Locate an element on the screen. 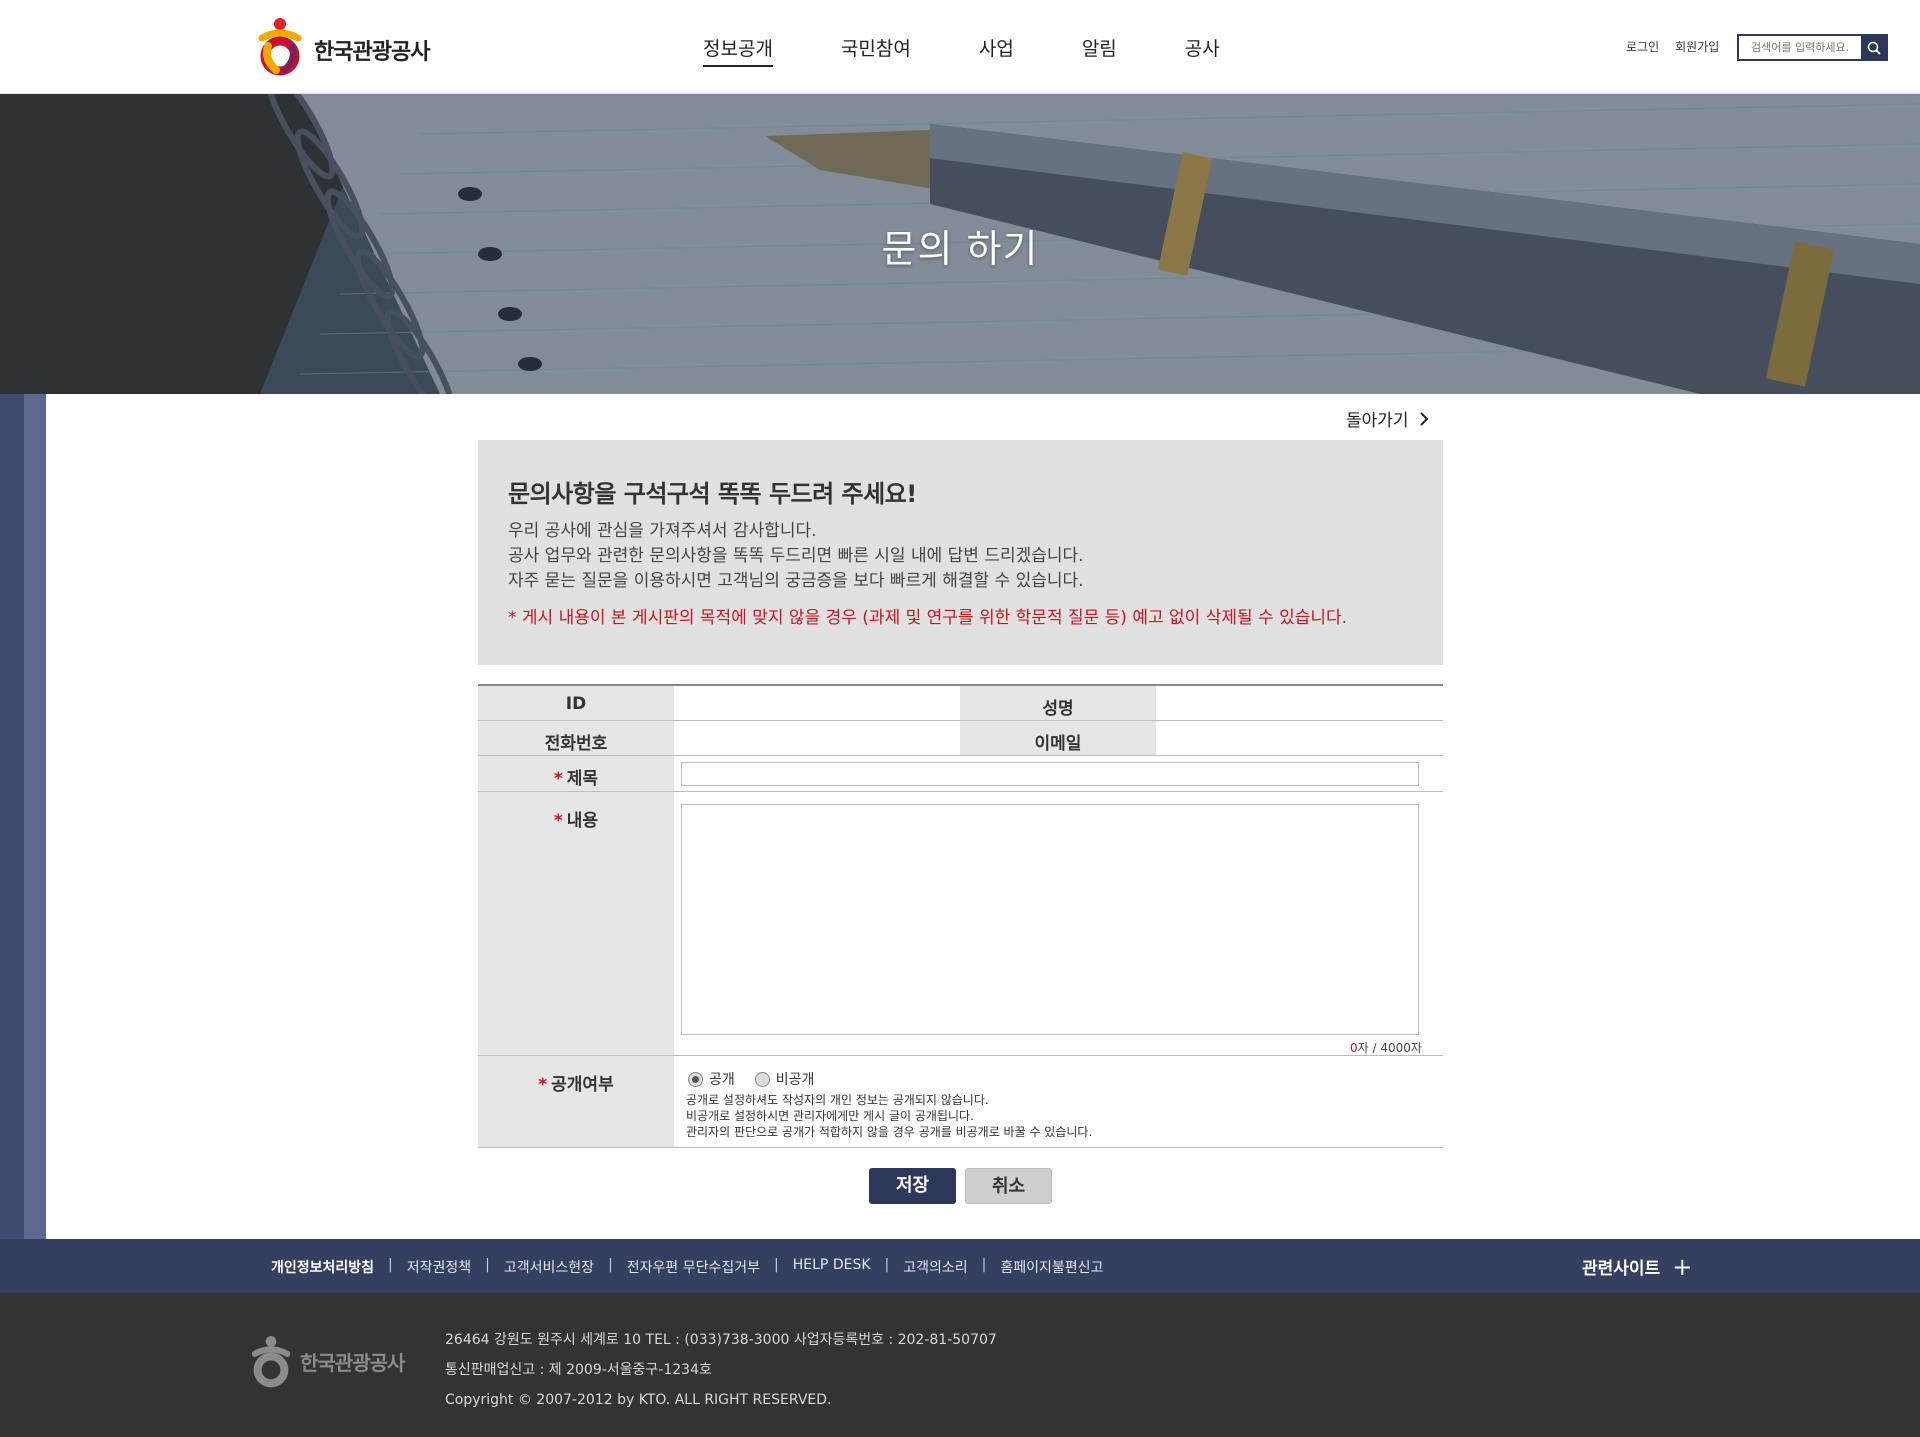 The image size is (1920, 1437). footer-link-copyright: 저작권정책 is located at coordinates (439, 1267).